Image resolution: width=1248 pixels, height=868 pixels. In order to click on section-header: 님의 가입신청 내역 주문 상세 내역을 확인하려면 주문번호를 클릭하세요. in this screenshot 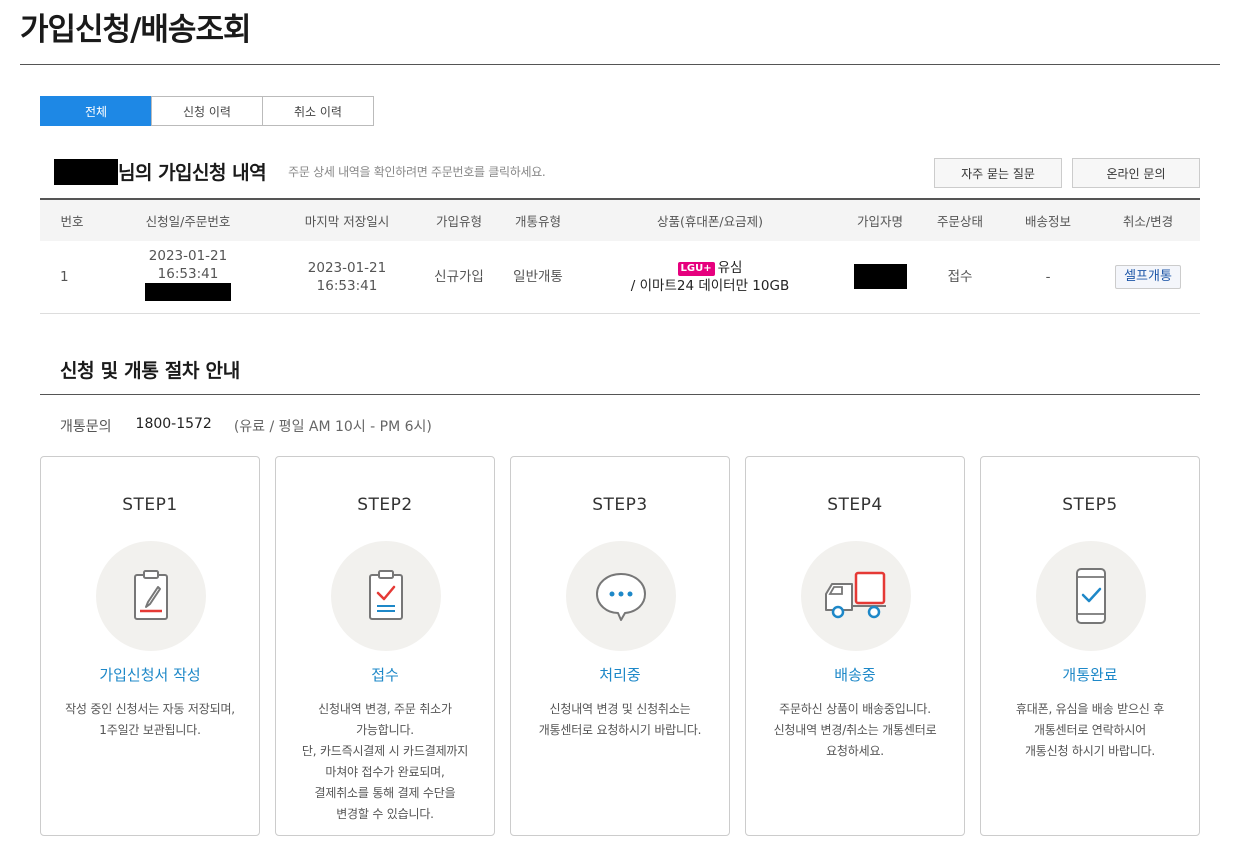, I will do `click(300, 171)`.